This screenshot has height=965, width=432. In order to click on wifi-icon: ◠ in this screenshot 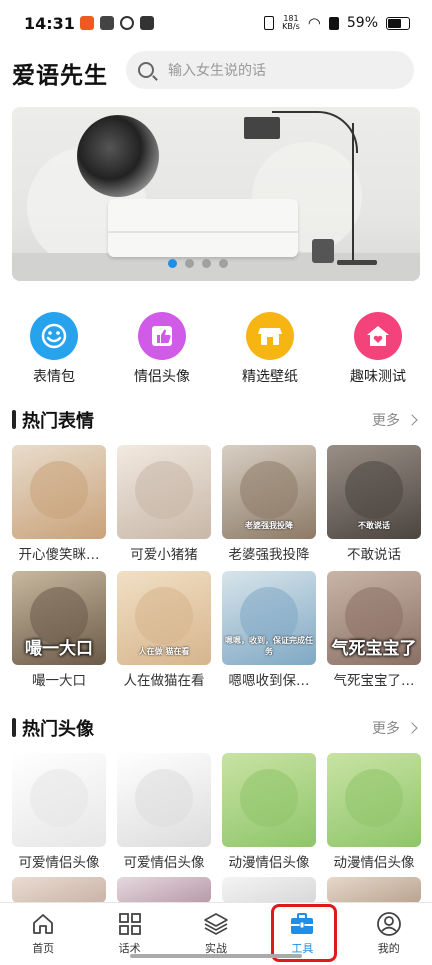, I will do `click(314, 23)`.